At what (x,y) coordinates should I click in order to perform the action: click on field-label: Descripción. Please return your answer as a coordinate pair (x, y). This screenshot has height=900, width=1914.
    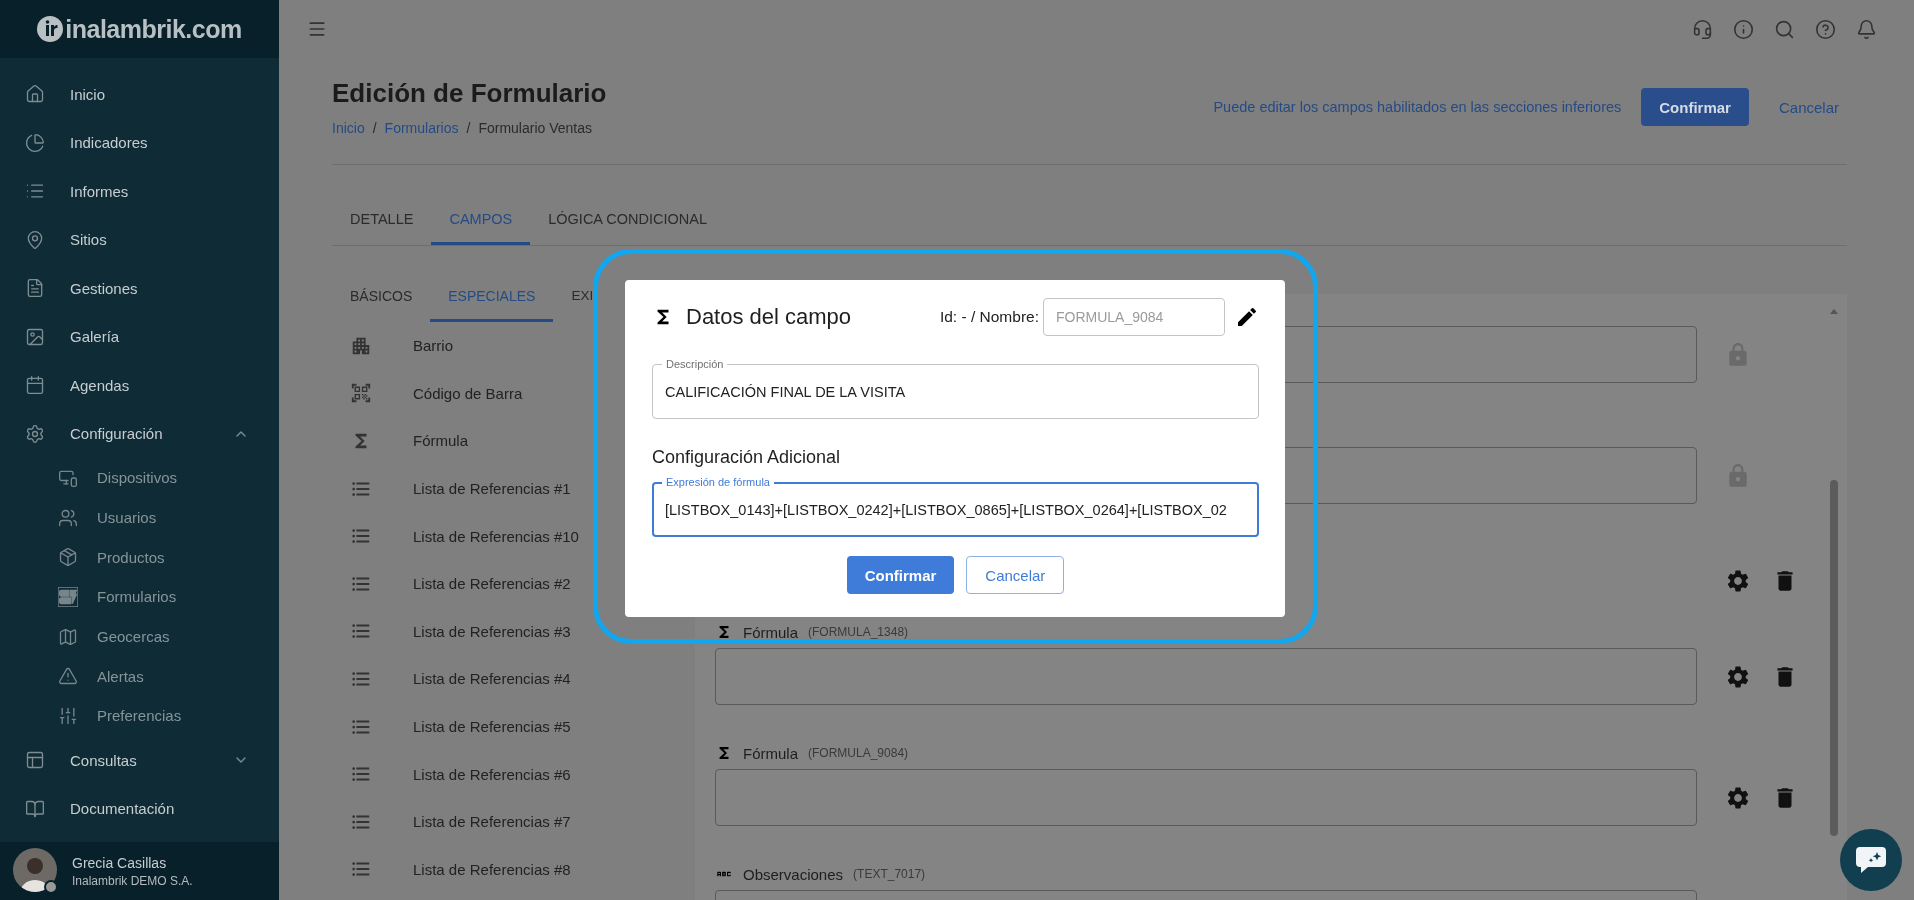
    Looking at the image, I should click on (695, 364).